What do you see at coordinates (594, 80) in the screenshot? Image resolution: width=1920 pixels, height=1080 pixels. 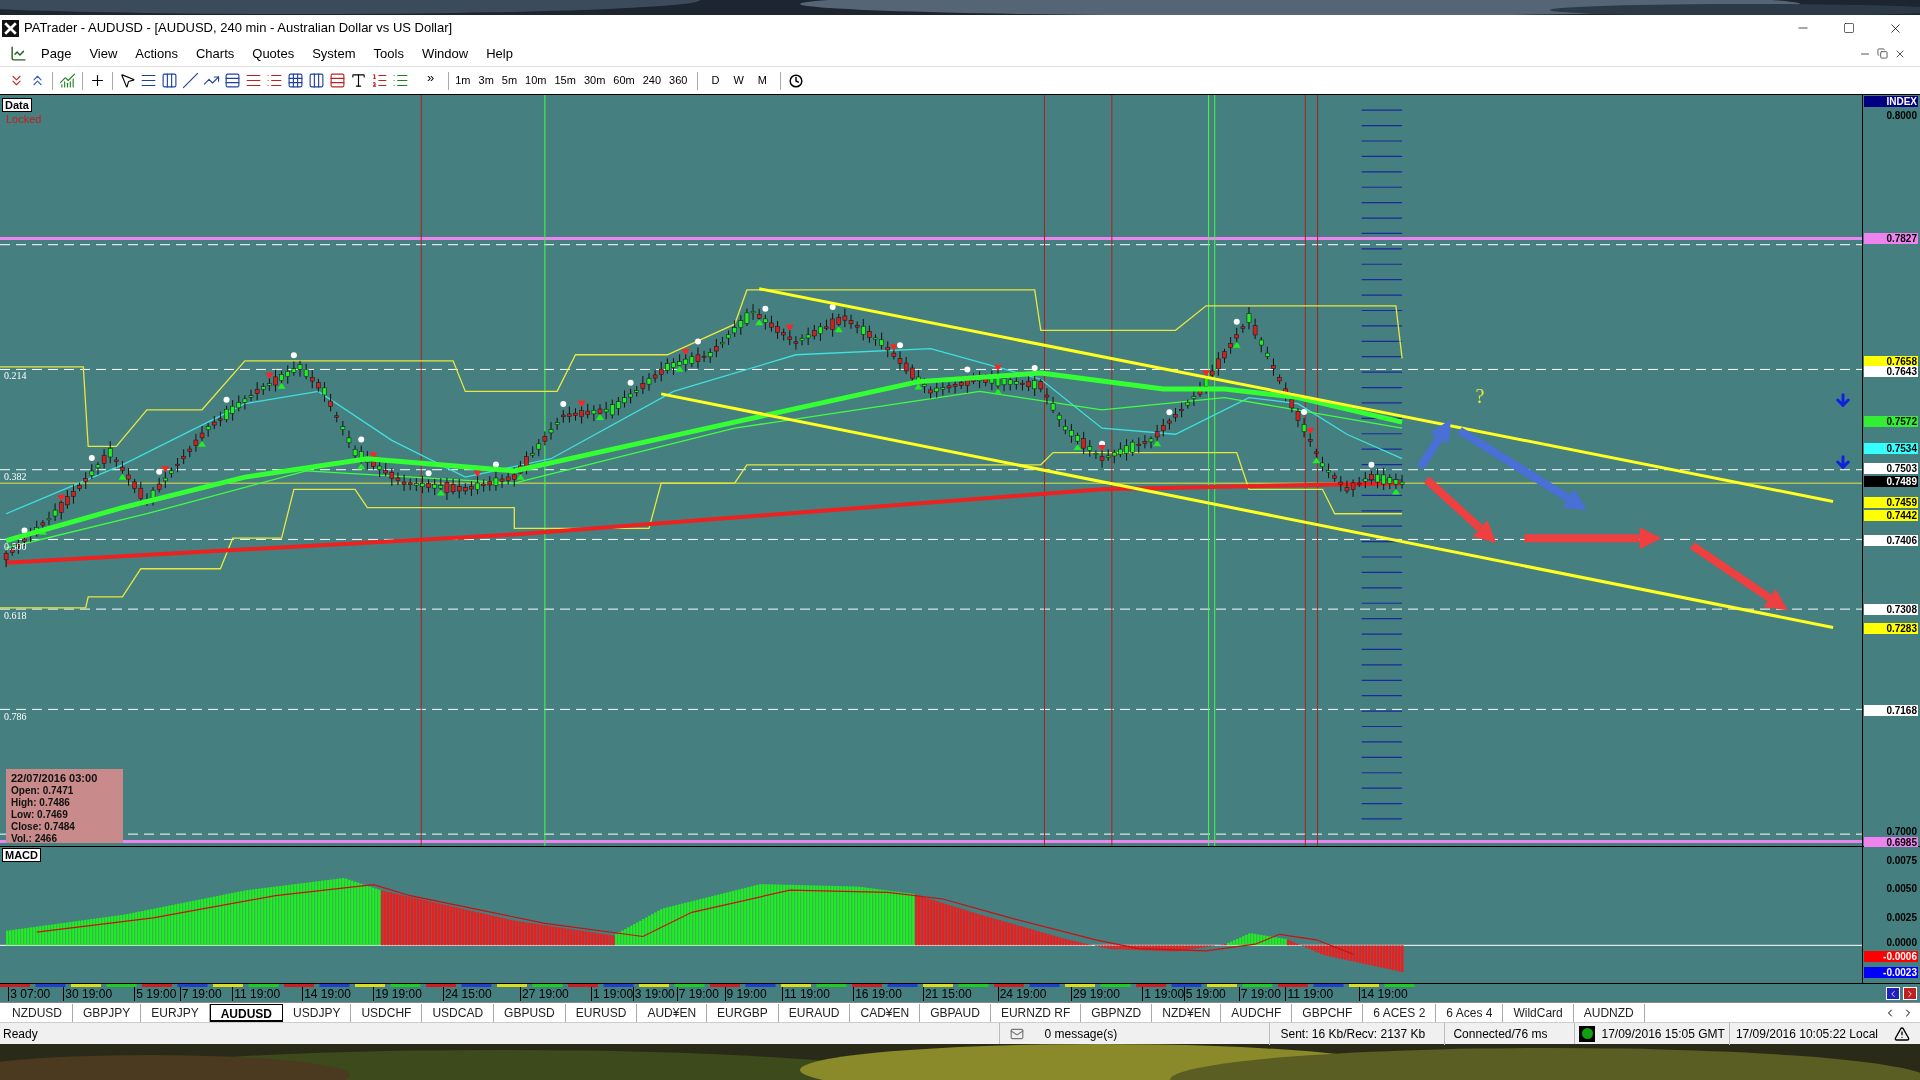 I see `timeframe-button: 30m` at bounding box center [594, 80].